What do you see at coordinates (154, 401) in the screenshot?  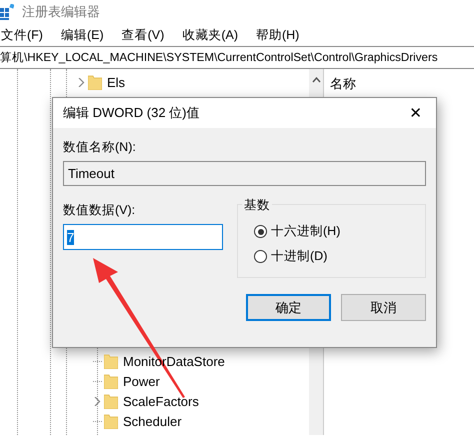 I see `tree-item: ScaleFactors` at bounding box center [154, 401].